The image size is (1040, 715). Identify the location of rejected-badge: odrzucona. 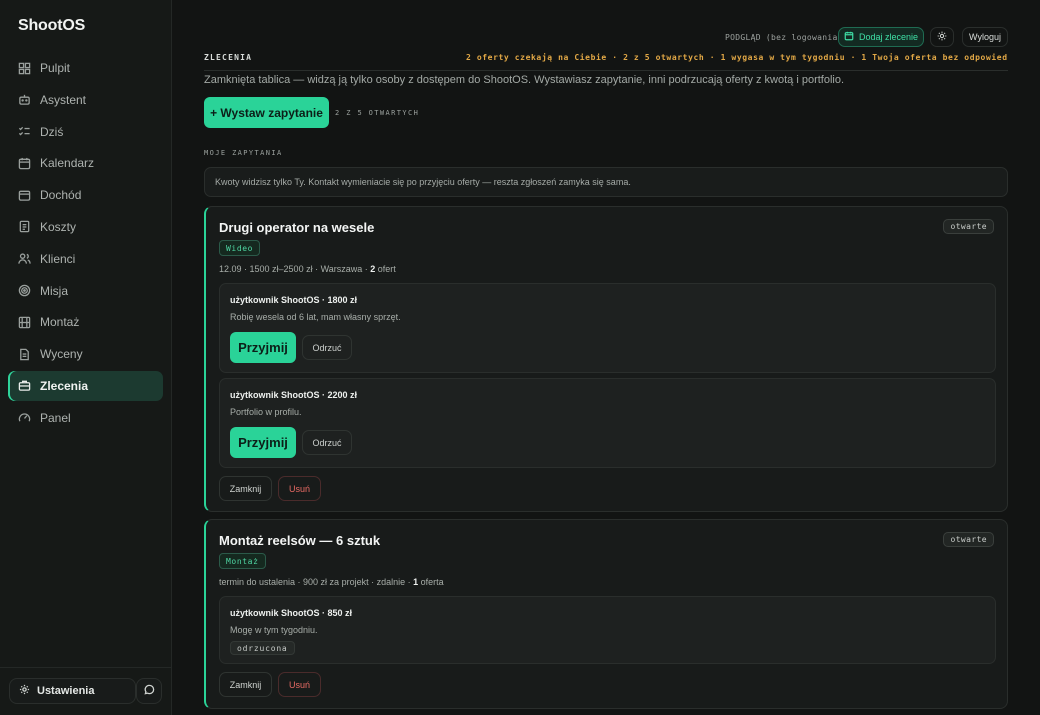
(262, 648).